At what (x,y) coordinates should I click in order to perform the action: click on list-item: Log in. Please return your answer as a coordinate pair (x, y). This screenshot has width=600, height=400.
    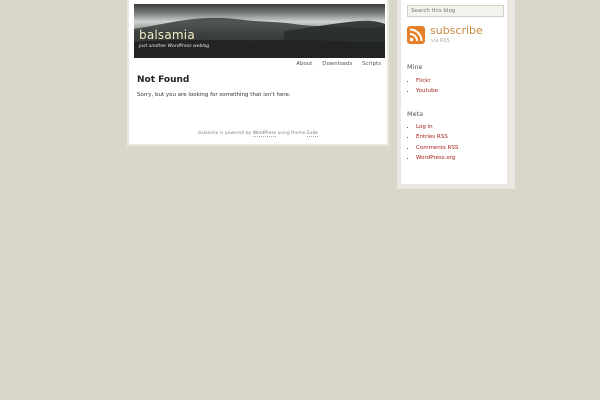
    Looking at the image, I should click on (437, 127).